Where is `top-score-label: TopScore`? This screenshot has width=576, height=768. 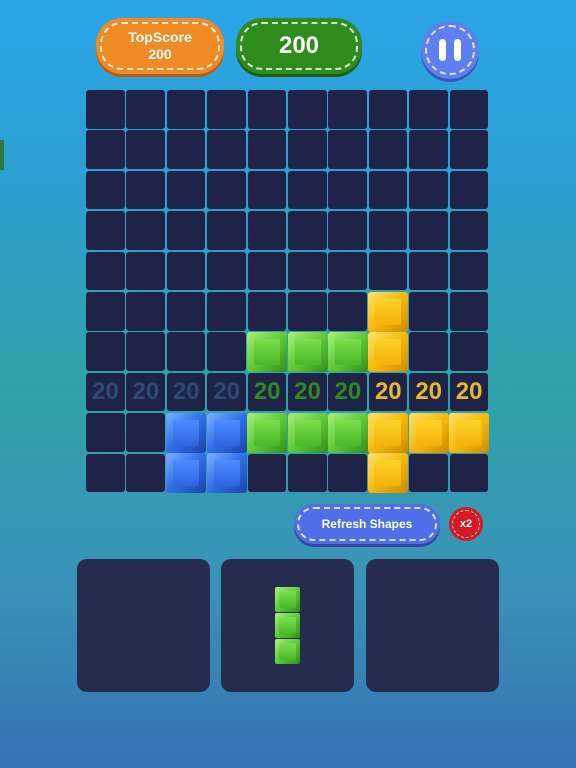
top-score-label: TopScore is located at coordinates (160, 37).